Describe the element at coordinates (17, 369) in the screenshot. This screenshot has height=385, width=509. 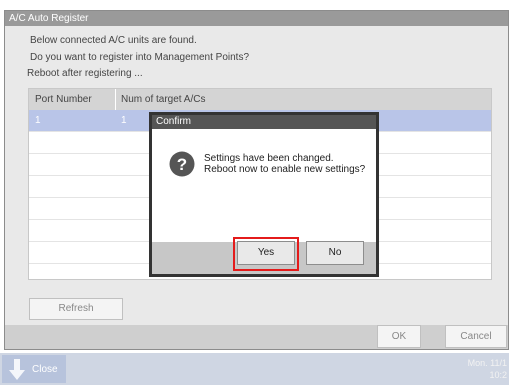
I see `arrow-down-icon` at that location.